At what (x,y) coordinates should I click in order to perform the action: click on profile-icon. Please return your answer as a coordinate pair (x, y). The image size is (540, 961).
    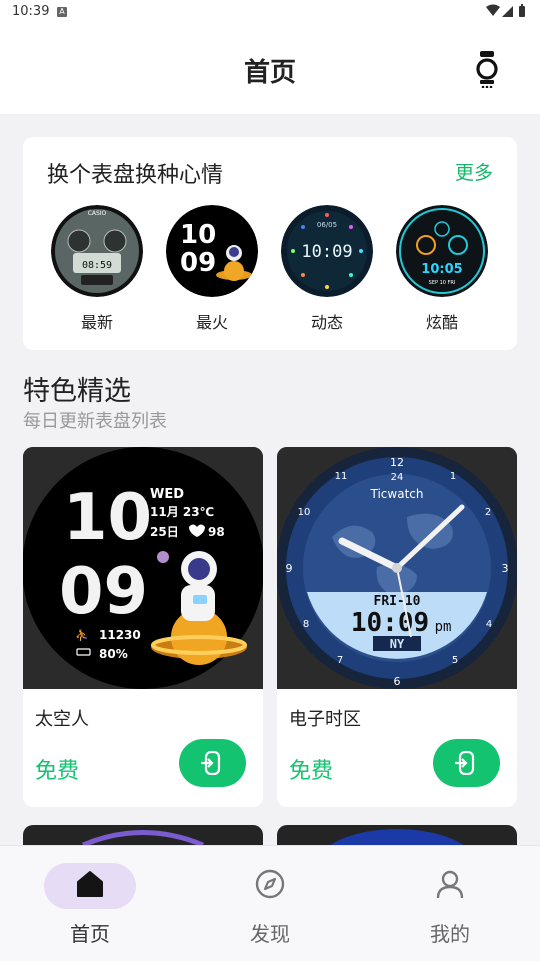
    Looking at the image, I should click on (450, 884).